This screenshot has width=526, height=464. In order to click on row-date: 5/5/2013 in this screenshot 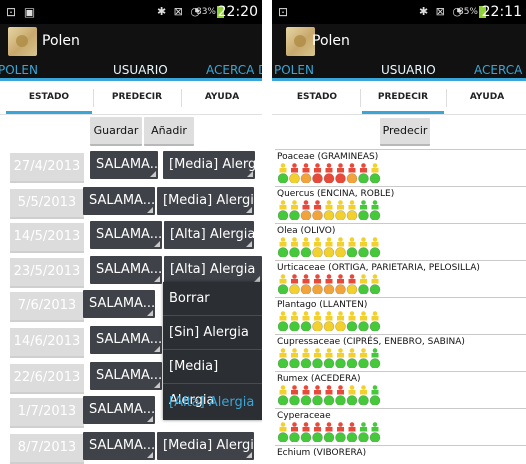, I will do `click(47, 204)`.